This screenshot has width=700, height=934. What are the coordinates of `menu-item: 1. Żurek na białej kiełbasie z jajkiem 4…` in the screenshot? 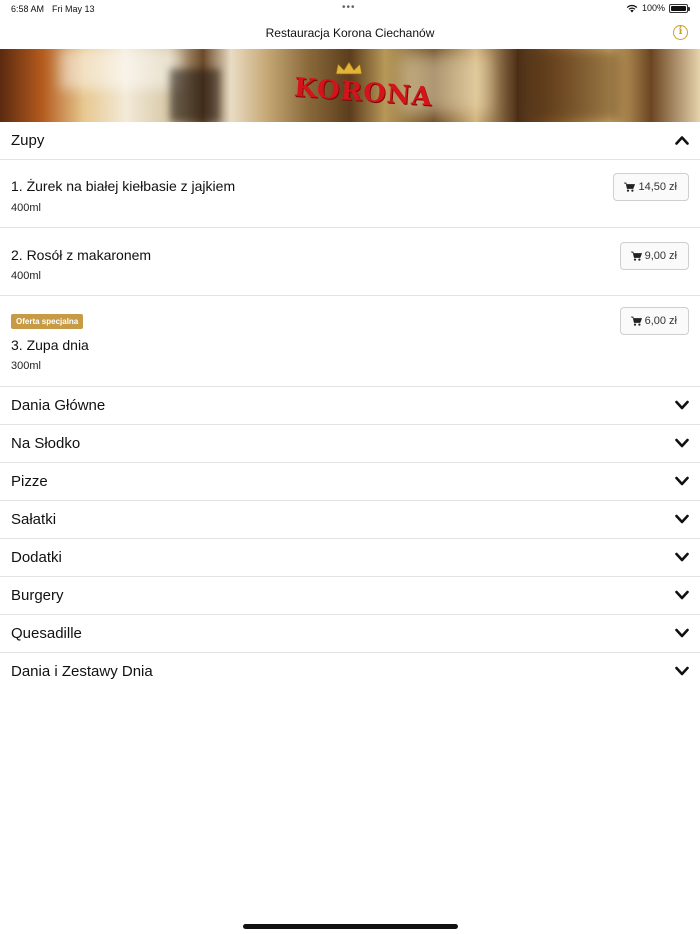 It's located at (350, 194).